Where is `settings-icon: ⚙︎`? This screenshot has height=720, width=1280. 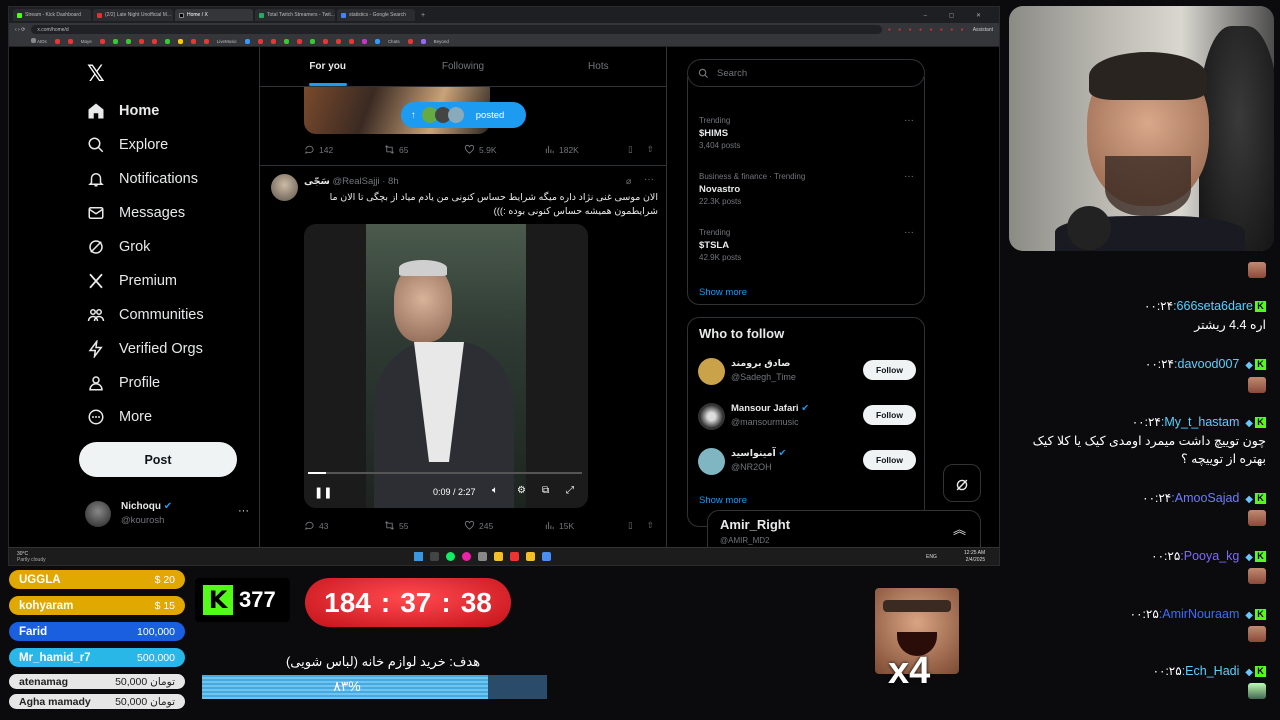
settings-icon: ⚙︎ is located at coordinates (521, 490).